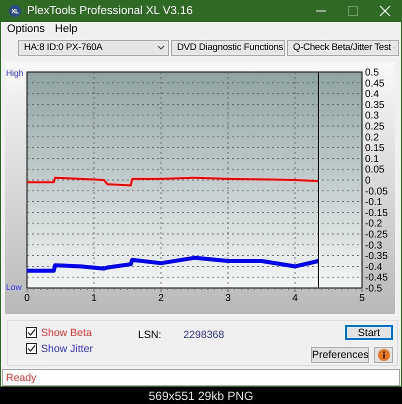 This screenshot has height=404, width=402. I want to click on y-tick-label: 0.2, so click(372, 138).